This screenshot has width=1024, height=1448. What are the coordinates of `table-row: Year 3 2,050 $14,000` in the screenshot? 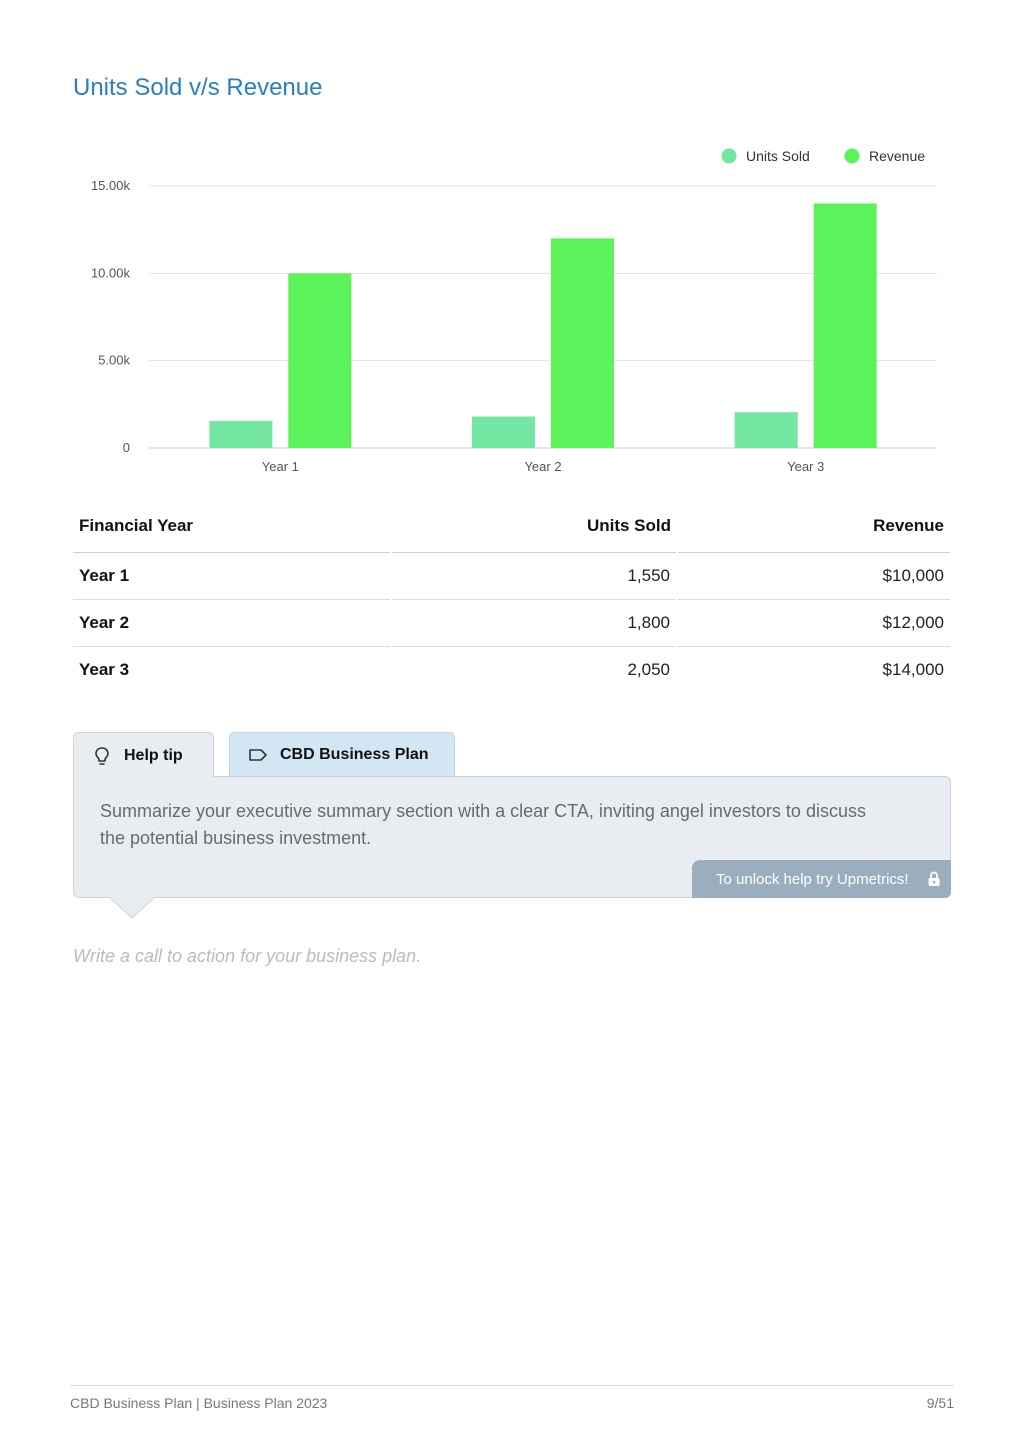 It's located at (511, 669).